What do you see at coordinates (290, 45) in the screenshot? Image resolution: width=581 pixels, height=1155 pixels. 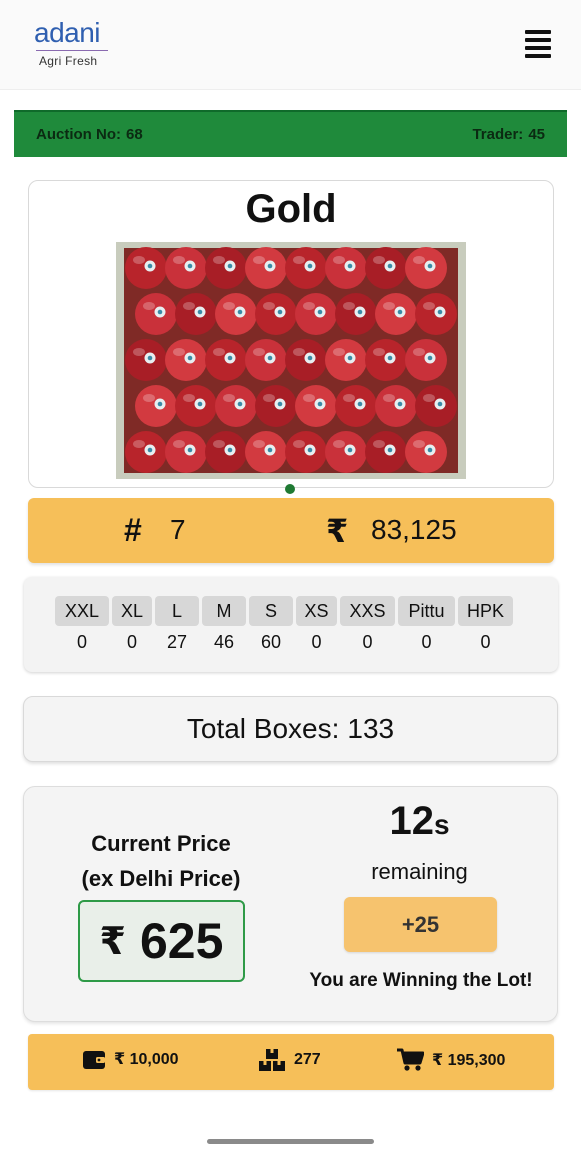 I see `app-header: adani Agri Fresh` at bounding box center [290, 45].